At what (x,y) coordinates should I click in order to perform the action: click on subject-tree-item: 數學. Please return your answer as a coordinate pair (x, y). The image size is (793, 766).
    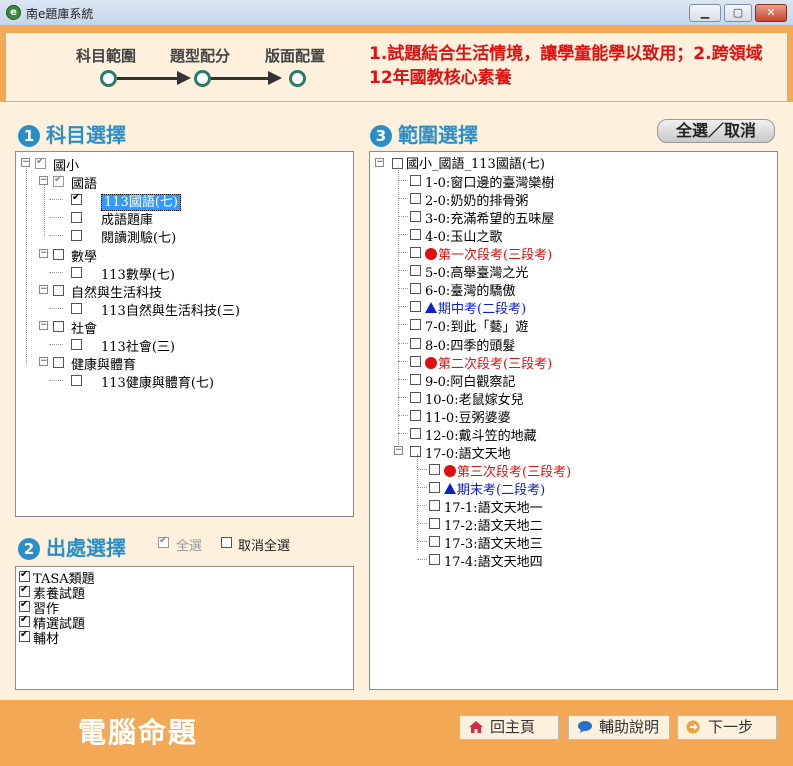
    Looking at the image, I should click on (84, 255).